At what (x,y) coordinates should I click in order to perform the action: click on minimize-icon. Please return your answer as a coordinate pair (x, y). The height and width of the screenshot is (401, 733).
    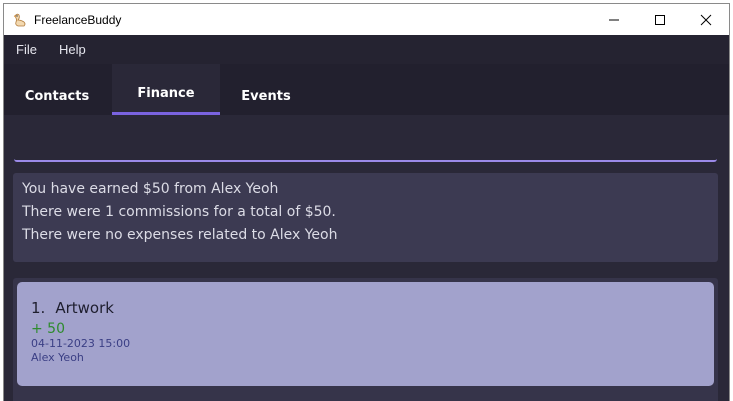
    Looking at the image, I should click on (614, 19).